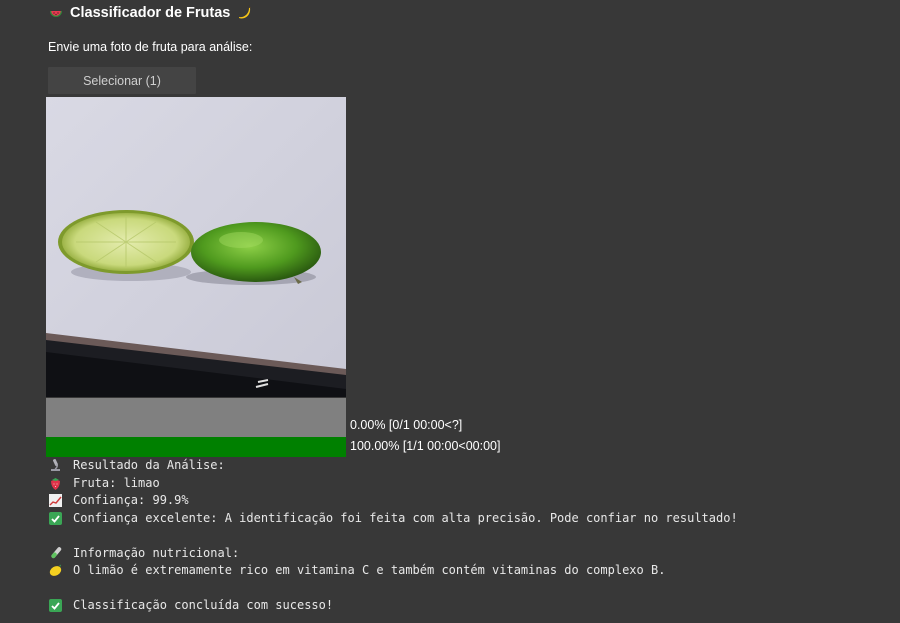 This screenshot has width=900, height=623. I want to click on app-title-text: Classificador de Frutas, so click(150, 13).